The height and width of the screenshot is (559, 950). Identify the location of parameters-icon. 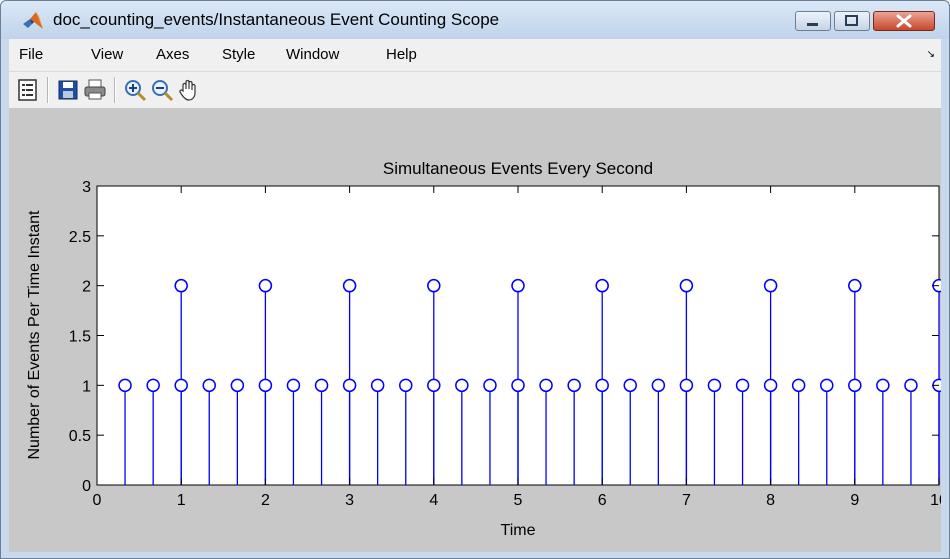
(28, 90).